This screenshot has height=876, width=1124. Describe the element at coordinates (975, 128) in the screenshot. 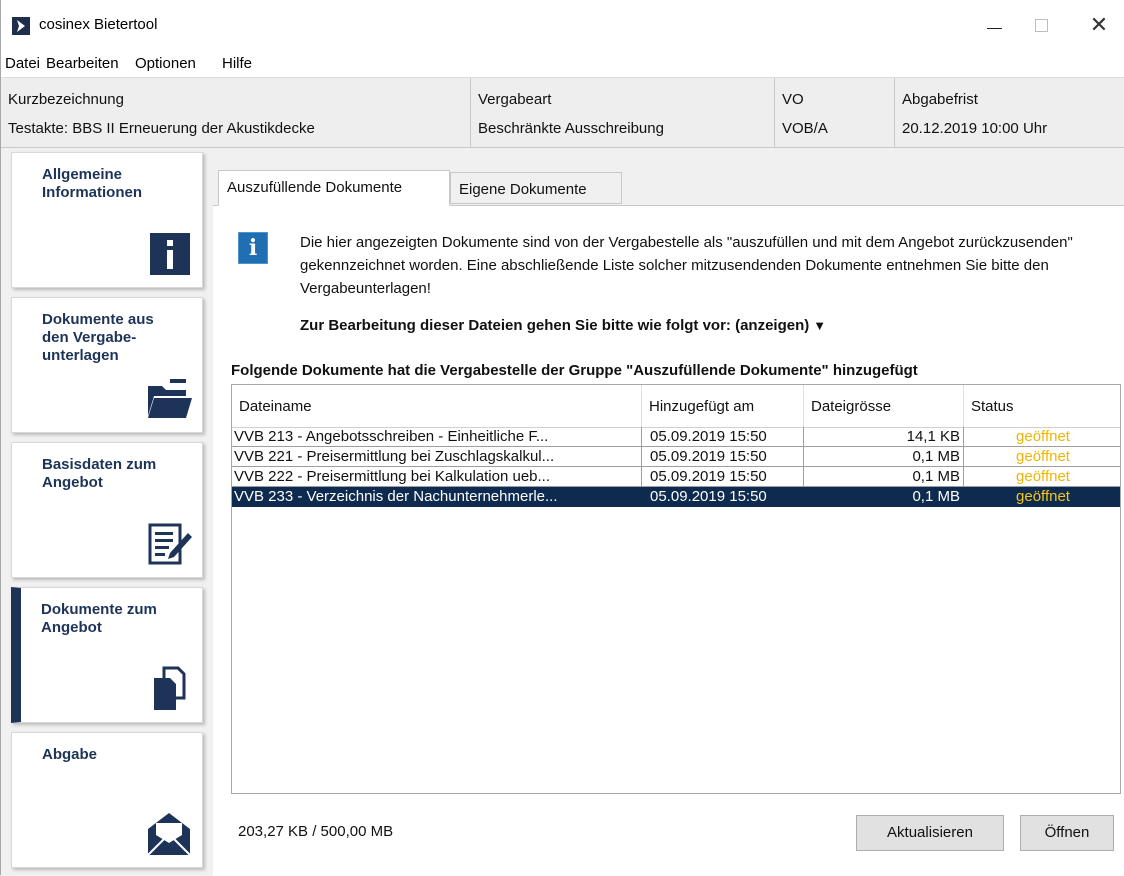

I see `header-value: 20.12.2019 10:00 Uhr` at that location.